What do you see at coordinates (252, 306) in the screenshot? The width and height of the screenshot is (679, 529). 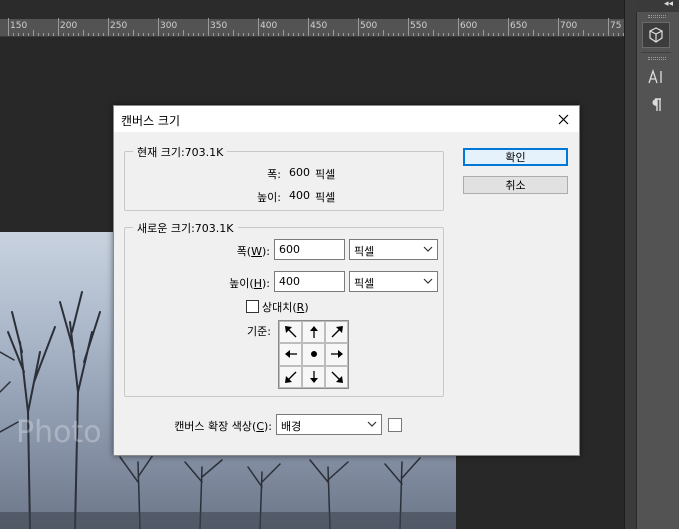 I see `relative-checkbox` at bounding box center [252, 306].